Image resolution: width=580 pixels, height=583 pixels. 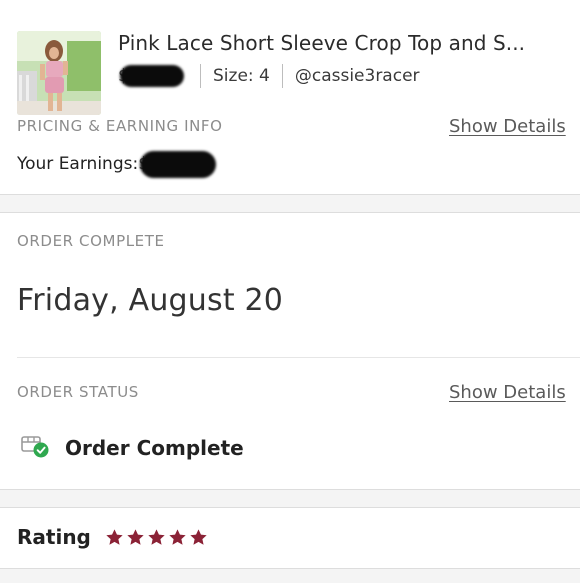 I want to click on seller-username: @cassie3racer, so click(x=357, y=76).